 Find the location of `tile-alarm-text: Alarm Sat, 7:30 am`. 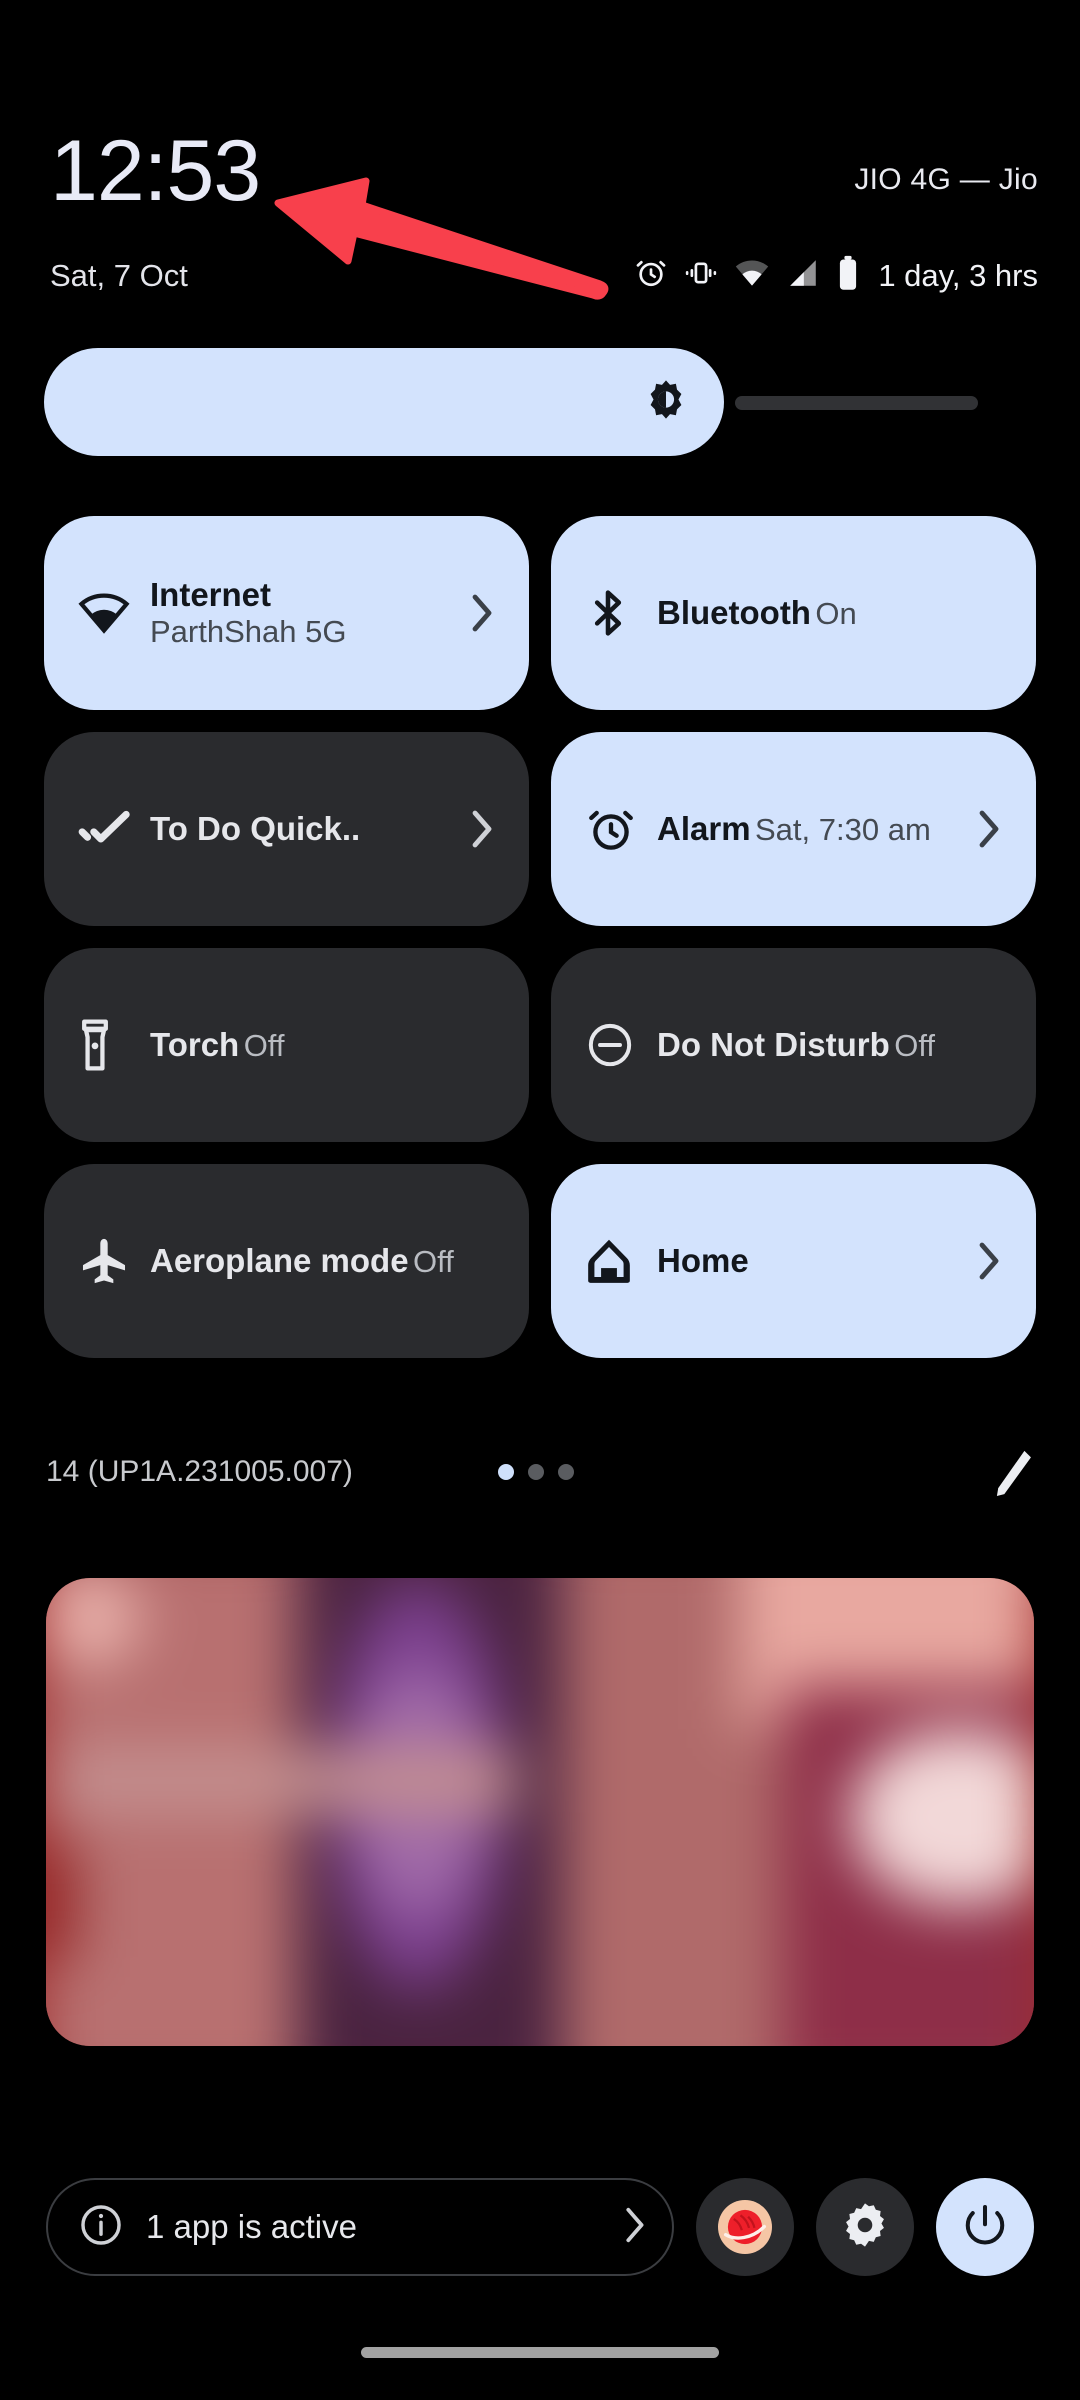

tile-alarm-text: Alarm Sat, 7:30 am is located at coordinates (809, 829).